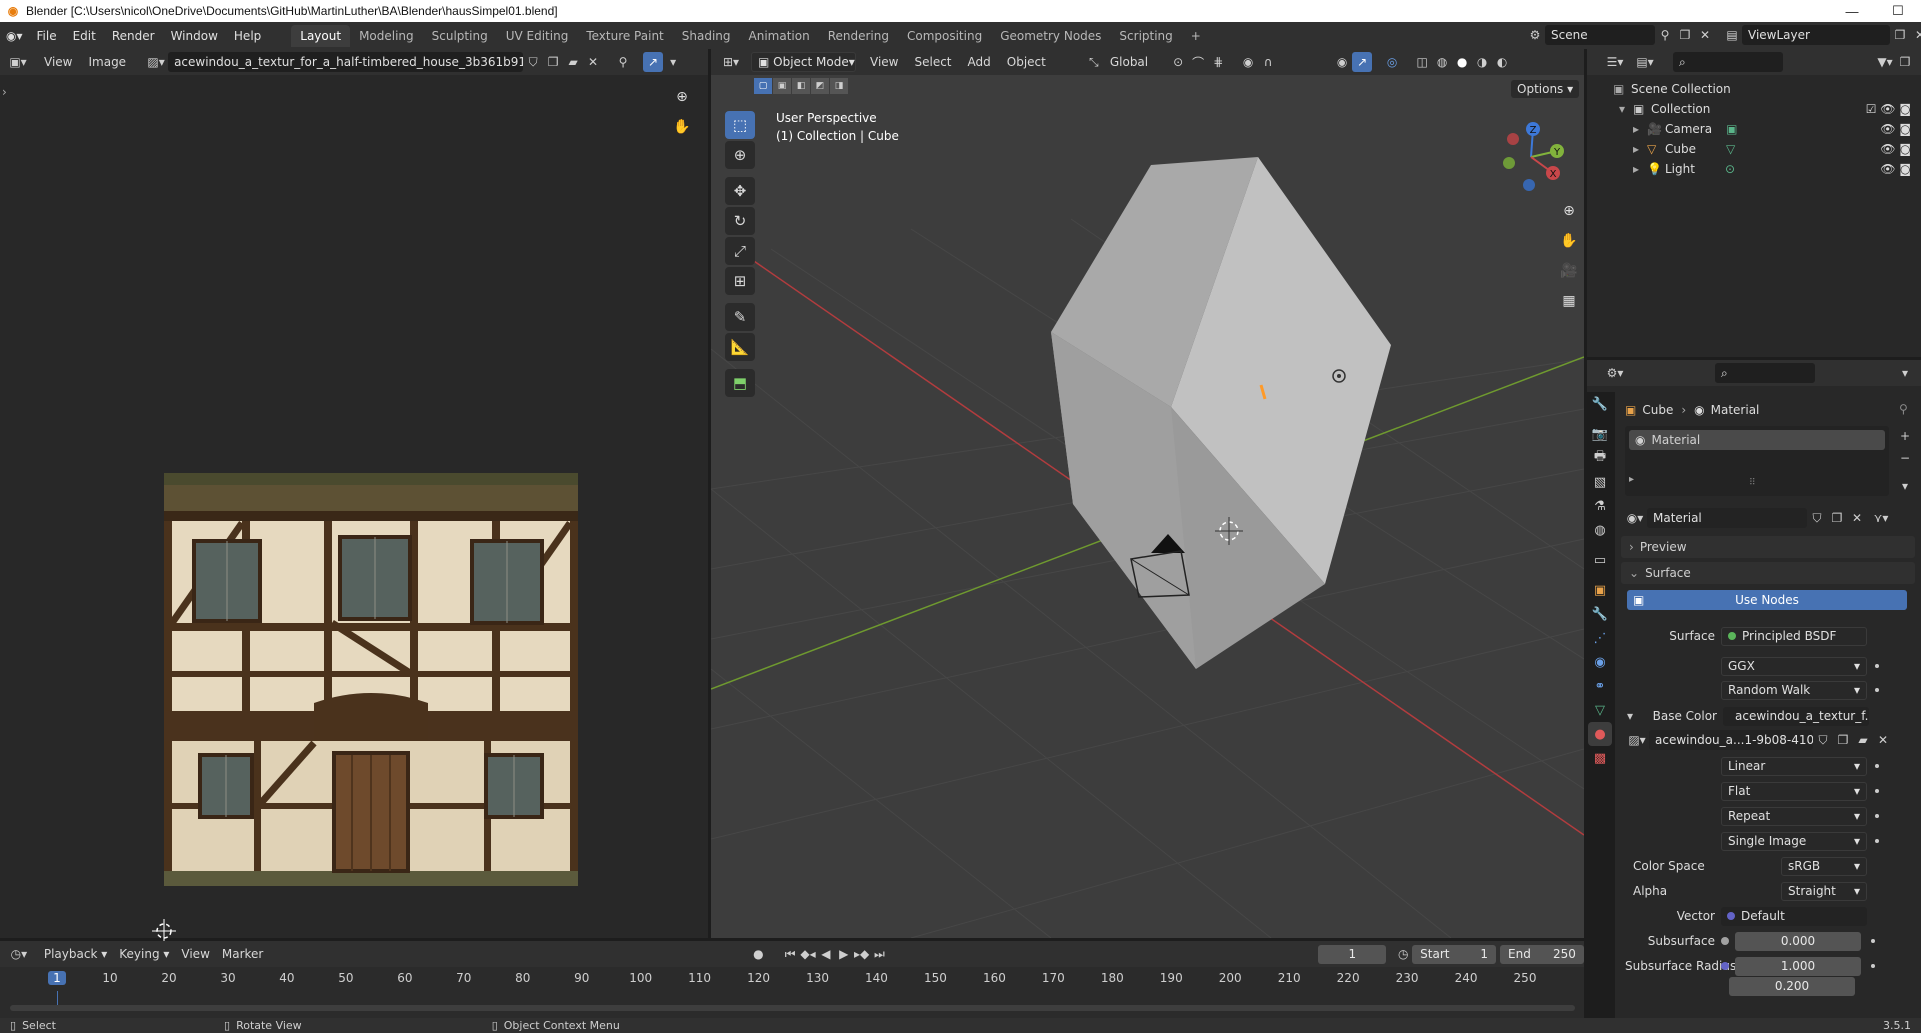 The height and width of the screenshot is (1033, 1921). Describe the element at coordinates (1824, 866) in the screenshot. I see `color-space-dropdown: sRGB ▾` at that location.